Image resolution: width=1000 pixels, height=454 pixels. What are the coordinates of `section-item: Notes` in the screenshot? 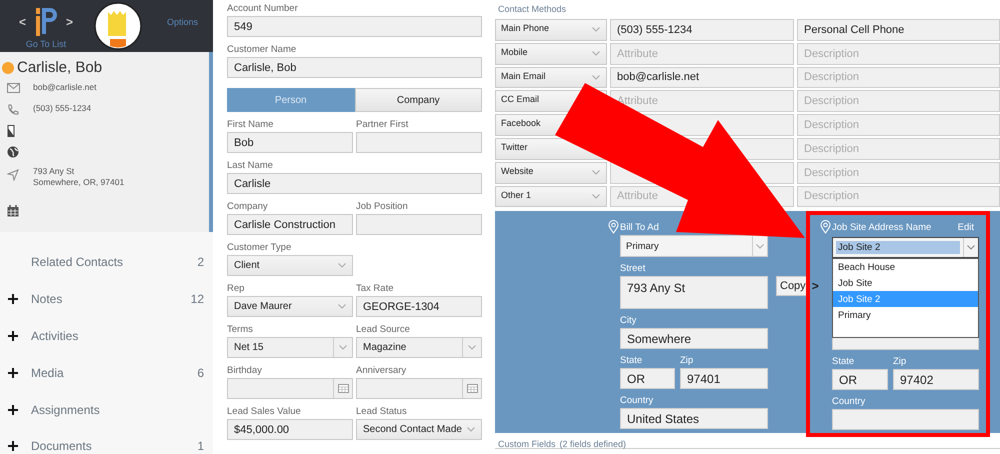 It's located at (111, 299).